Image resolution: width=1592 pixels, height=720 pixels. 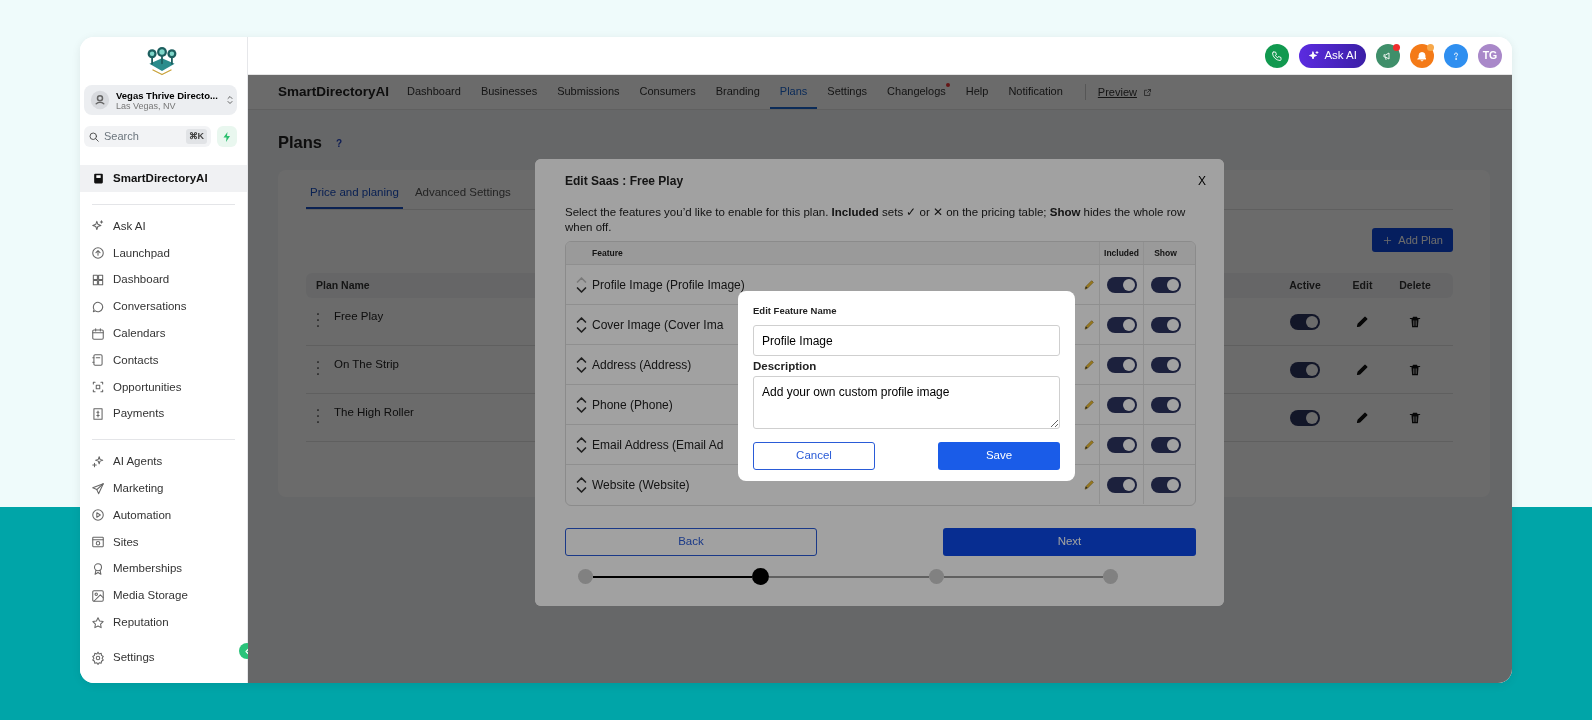 I want to click on sidebar-item: Launchpad, so click(x=163, y=253).